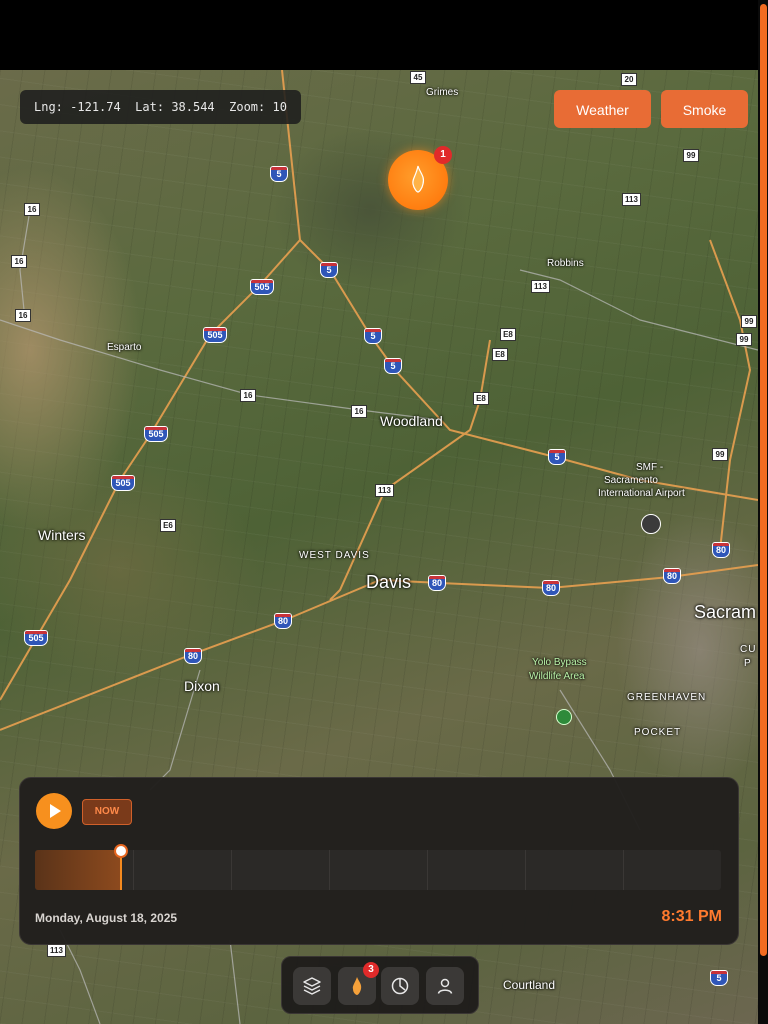 The height and width of the screenshot is (1024, 768). Describe the element at coordinates (62, 535) in the screenshot. I see `place-winters: Winters` at that location.